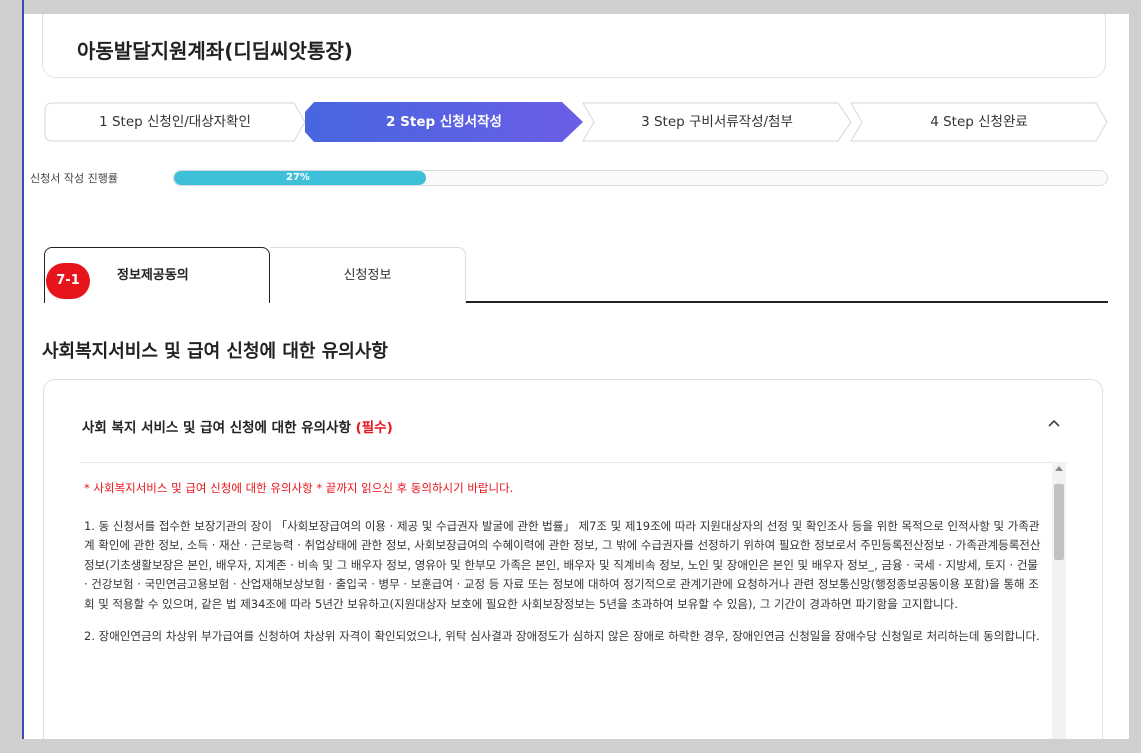 This screenshot has height=753, width=1141. I want to click on progress-track: 27%, so click(640, 178).